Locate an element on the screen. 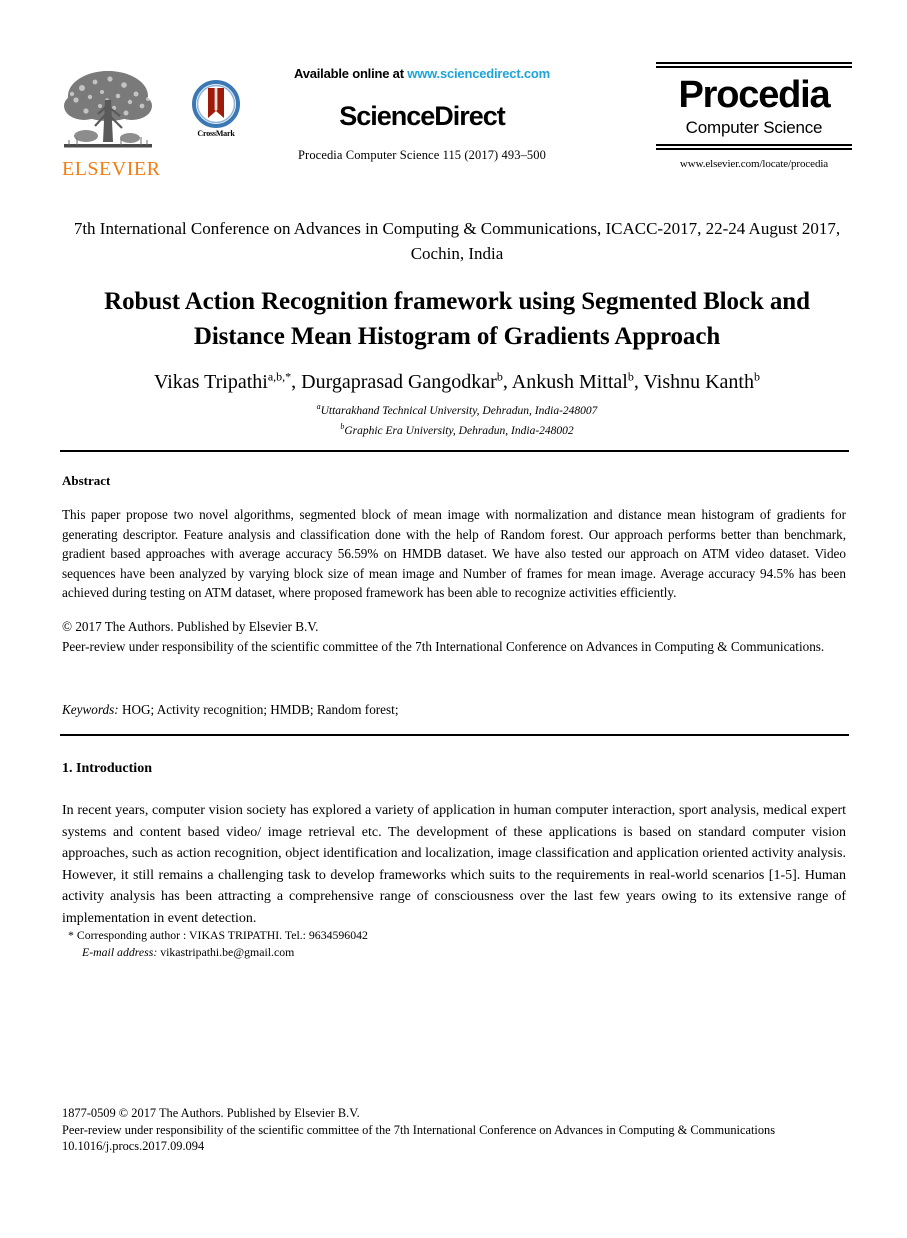 This screenshot has width=907, height=1238. procedia-subtitle: Computer Science is located at coordinates (754, 127).